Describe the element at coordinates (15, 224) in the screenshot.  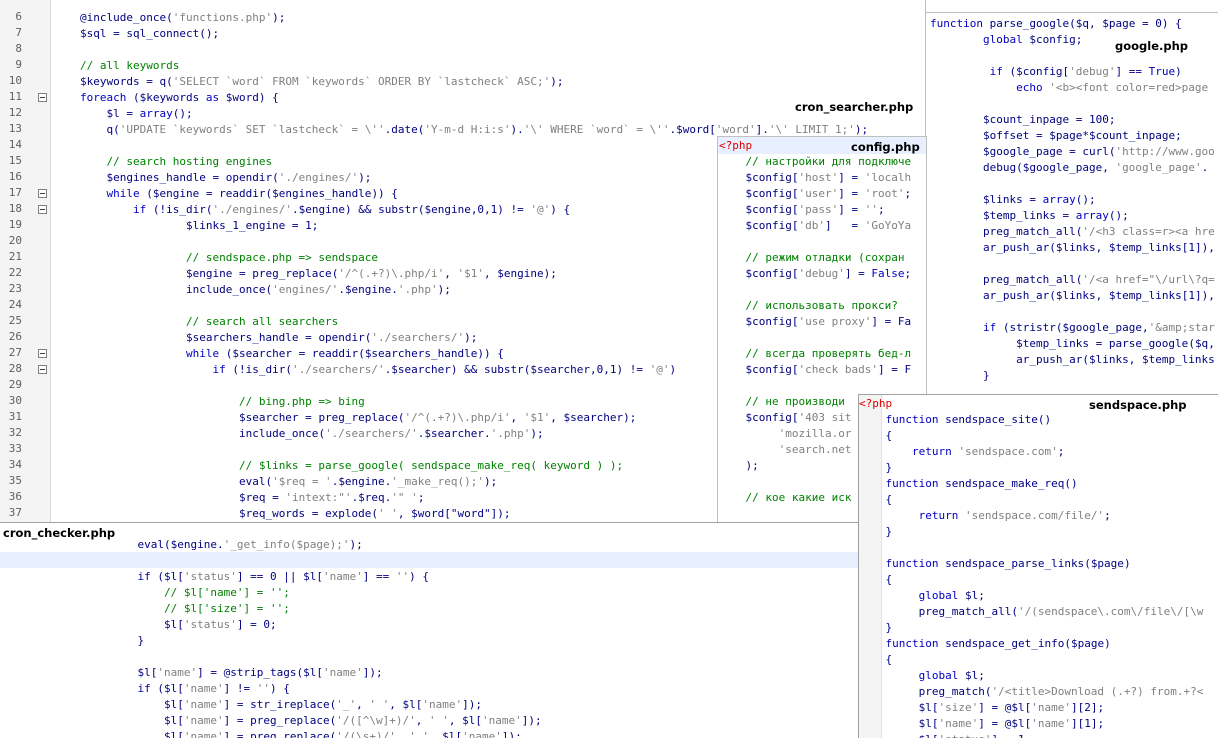
I see `line-number: 19` at that location.